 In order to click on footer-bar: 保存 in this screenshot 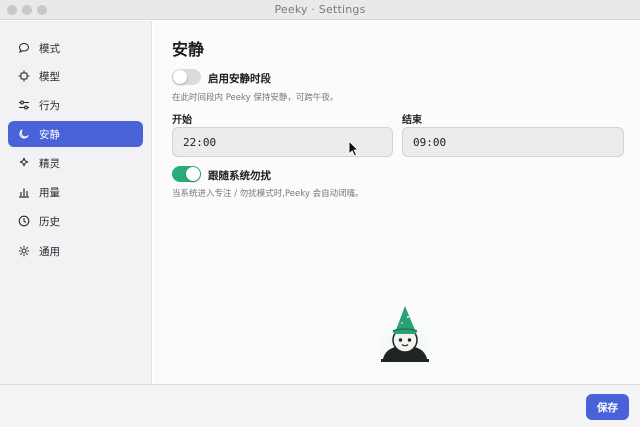, I will do `click(320, 405)`.